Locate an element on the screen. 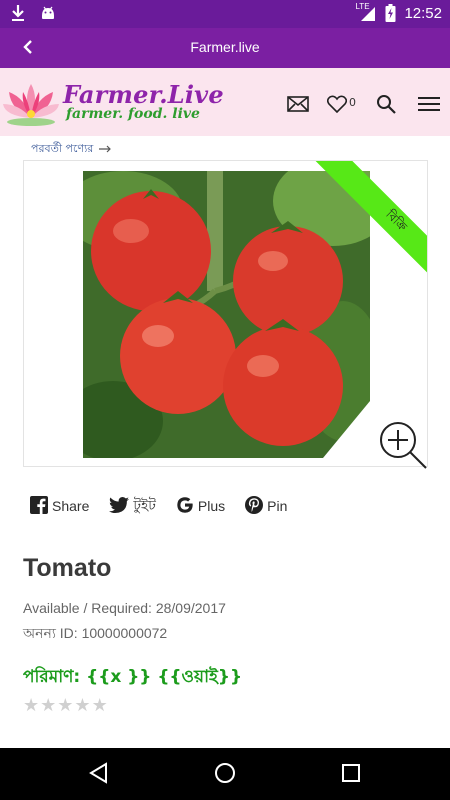 The width and height of the screenshot is (450, 800). twitter-icon is located at coordinates (119, 506).